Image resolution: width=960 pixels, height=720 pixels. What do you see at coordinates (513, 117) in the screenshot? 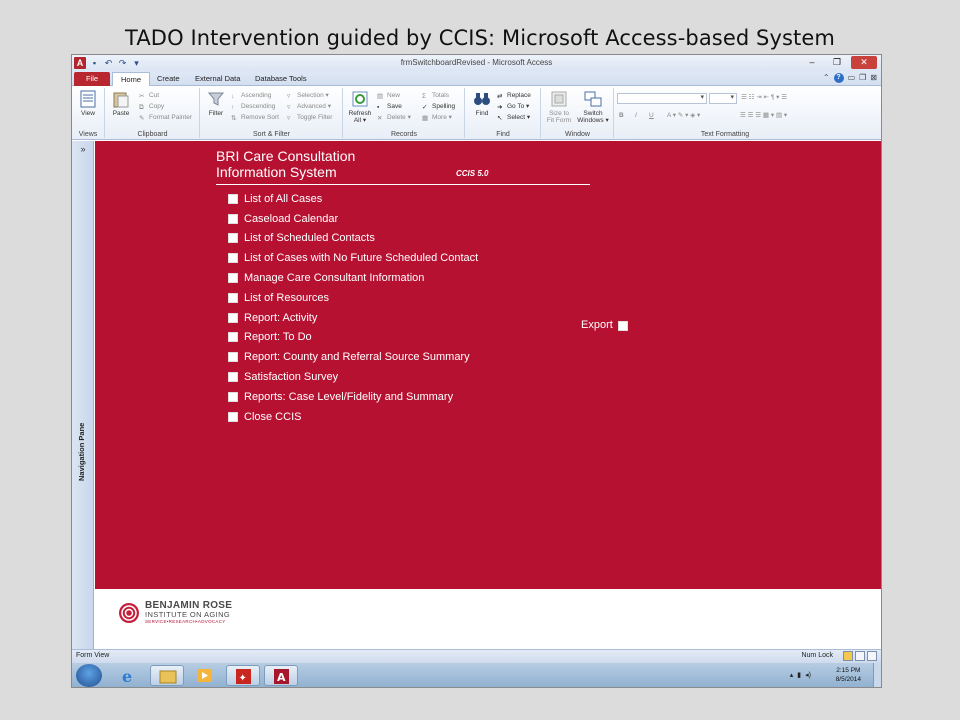
I see `select-button: ↖ Select ▾` at bounding box center [513, 117].